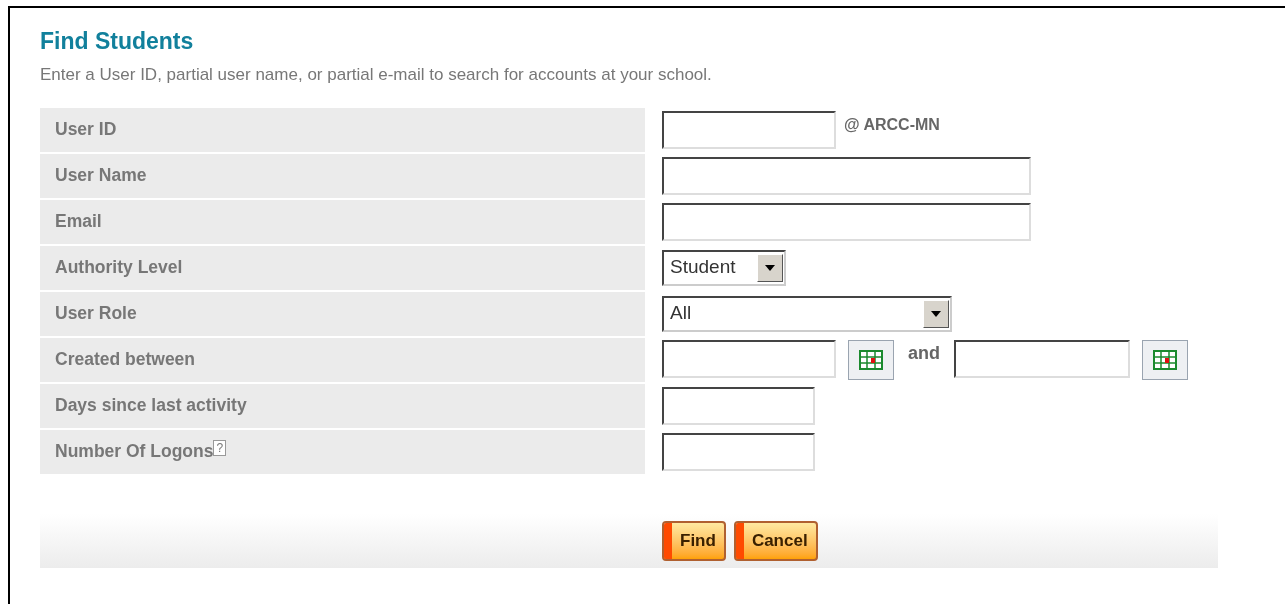 The image size is (1285, 604). What do you see at coordinates (1042, 358) in the screenshot?
I see `end-date-field` at bounding box center [1042, 358].